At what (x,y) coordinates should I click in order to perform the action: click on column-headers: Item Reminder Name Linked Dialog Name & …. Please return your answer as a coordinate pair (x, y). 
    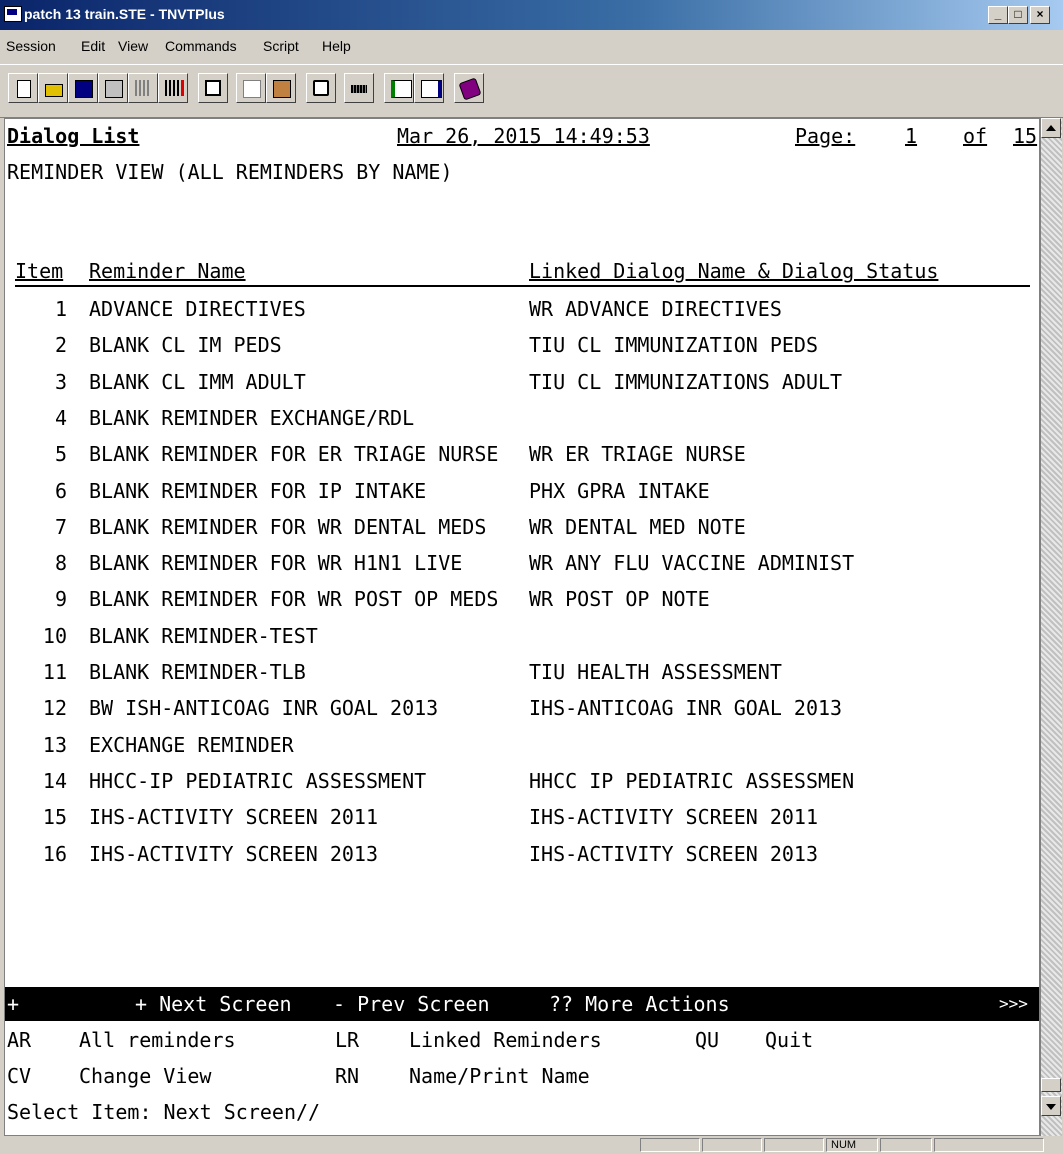
    Looking at the image, I should click on (520, 271).